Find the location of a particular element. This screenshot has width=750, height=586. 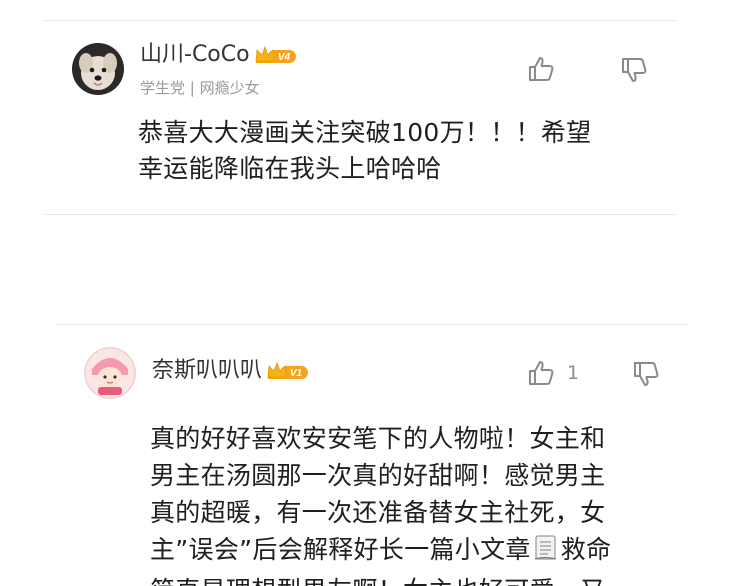

comment-line-text: 救命 is located at coordinates (586, 549).